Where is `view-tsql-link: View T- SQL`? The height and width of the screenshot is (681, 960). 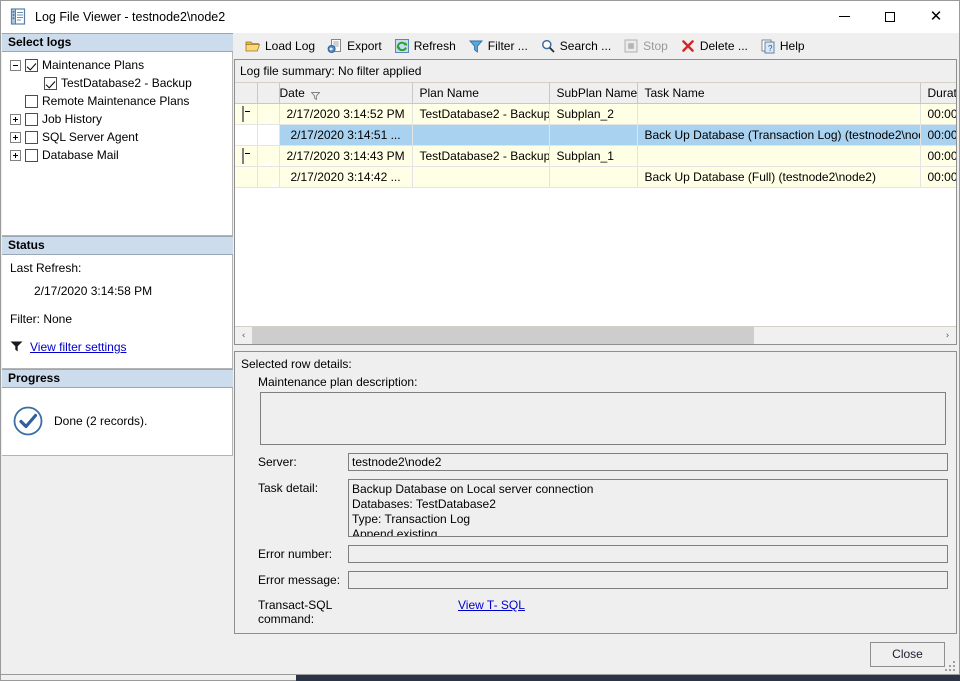 view-tsql-link: View T- SQL is located at coordinates (491, 605).